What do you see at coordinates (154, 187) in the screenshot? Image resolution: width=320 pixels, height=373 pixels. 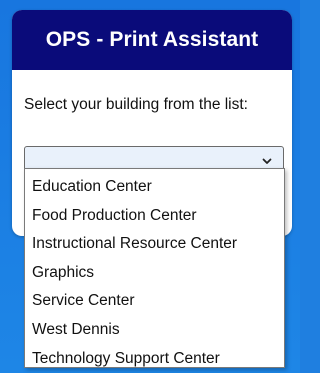 I see `option-education-center: Education Center` at bounding box center [154, 187].